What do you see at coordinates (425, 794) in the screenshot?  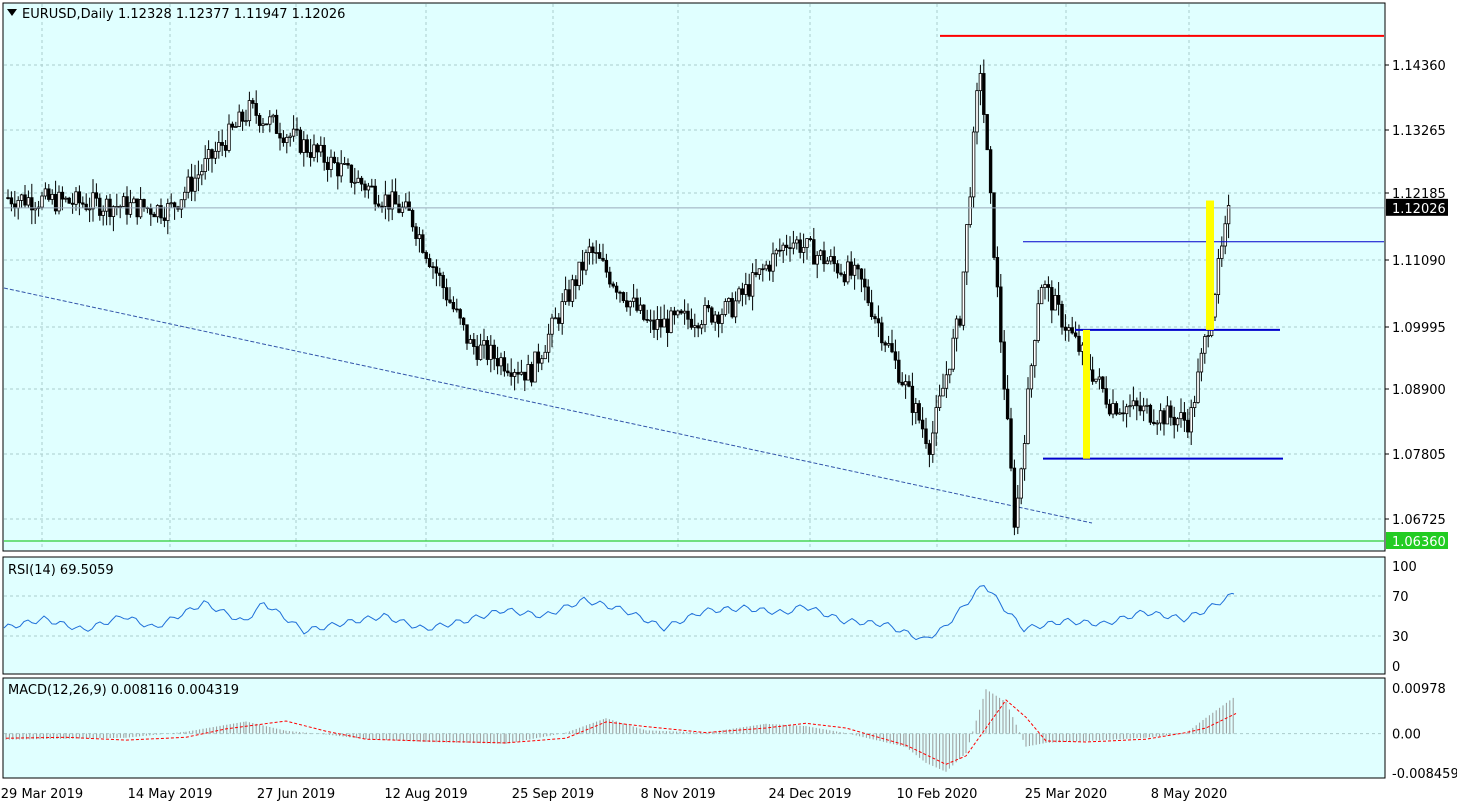 I see `x-tick-label: 12 Aug 2019` at bounding box center [425, 794].